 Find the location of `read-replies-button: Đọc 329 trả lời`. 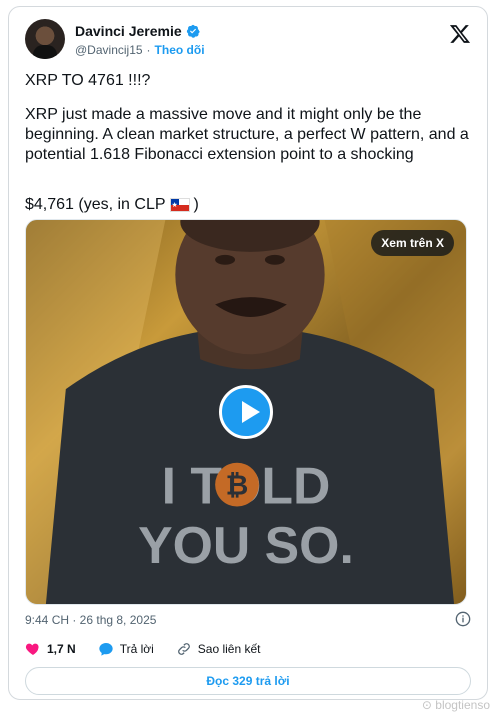

read-replies-button: Đọc 329 trả lời is located at coordinates (248, 681).